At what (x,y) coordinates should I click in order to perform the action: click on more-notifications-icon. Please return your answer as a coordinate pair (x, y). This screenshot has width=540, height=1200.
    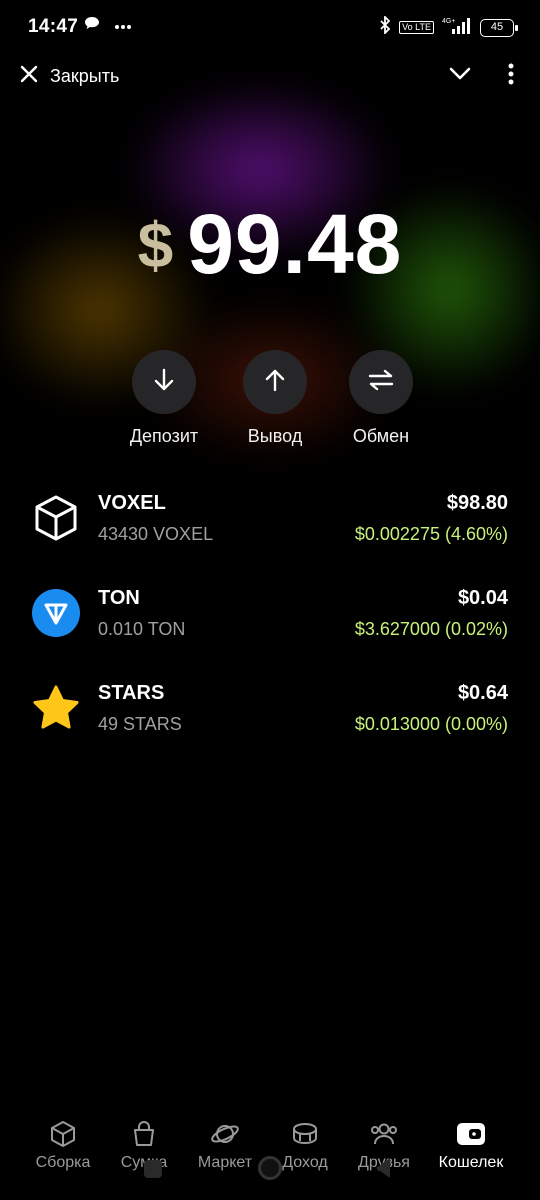
    Looking at the image, I should click on (123, 26).